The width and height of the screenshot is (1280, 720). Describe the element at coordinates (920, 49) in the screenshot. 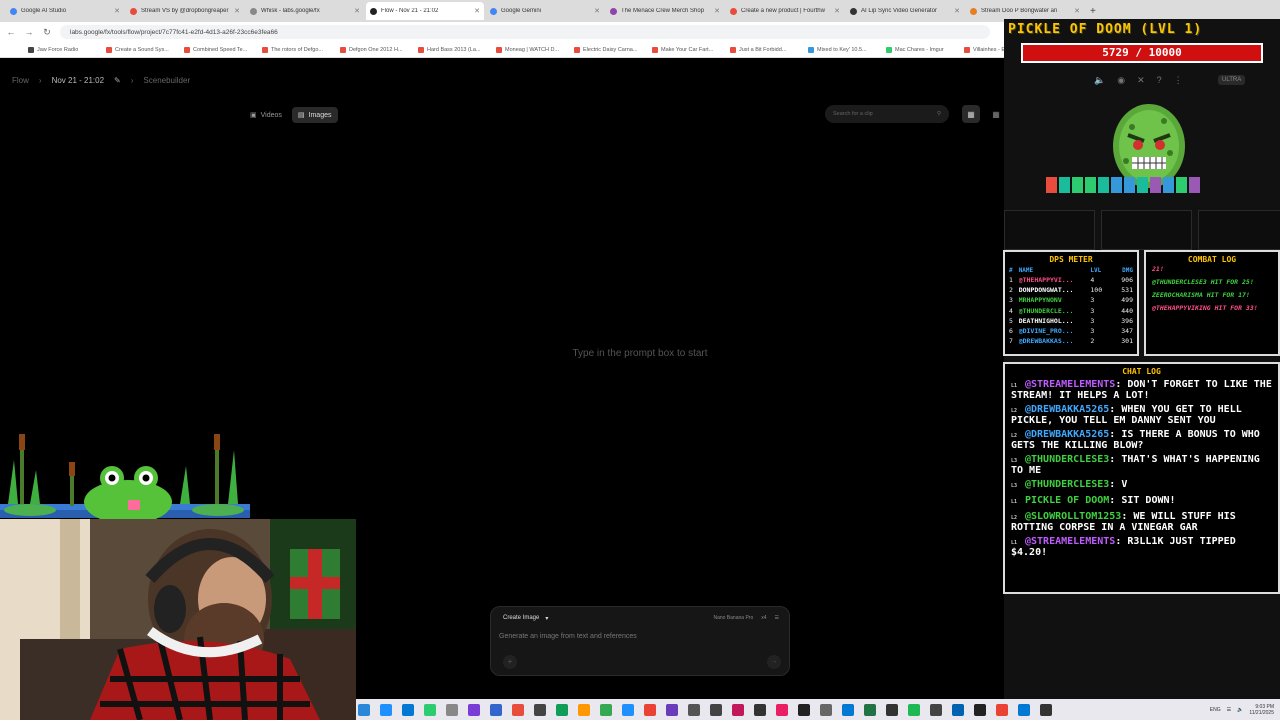

I see `bookmark: Mac Chares - Imgur` at that location.